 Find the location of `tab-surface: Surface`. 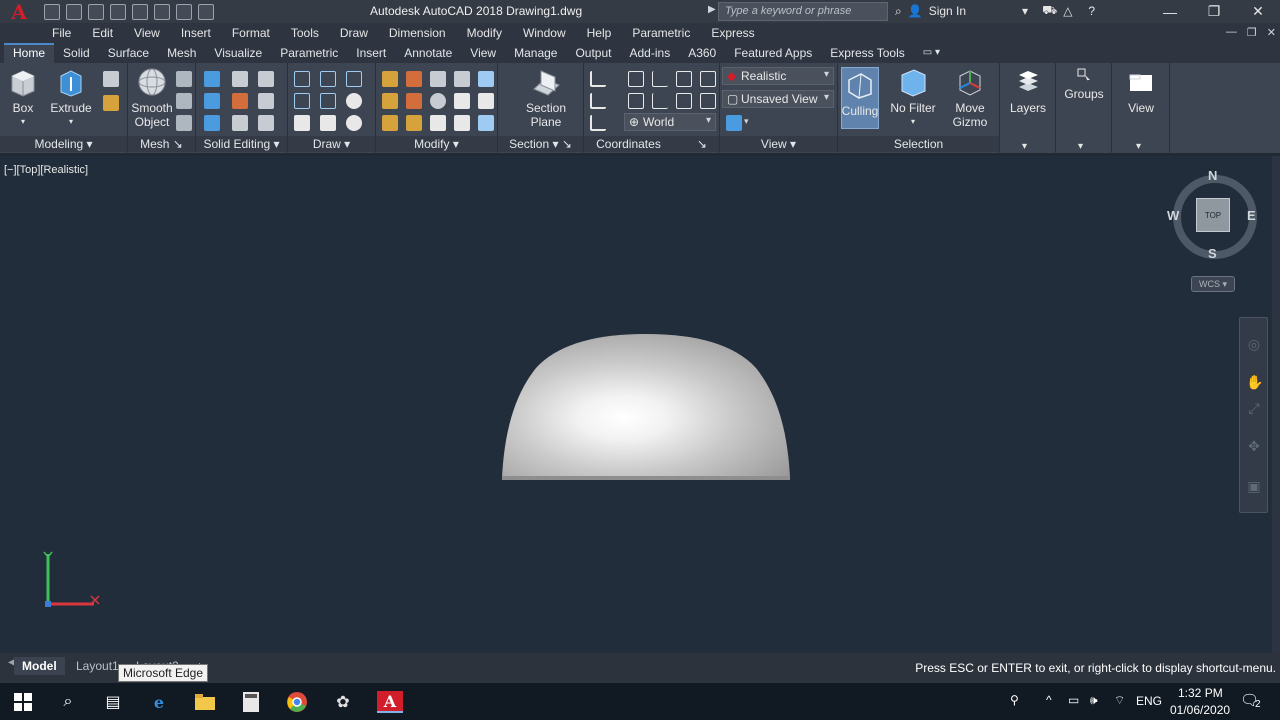

tab-surface: Surface is located at coordinates (128, 53).